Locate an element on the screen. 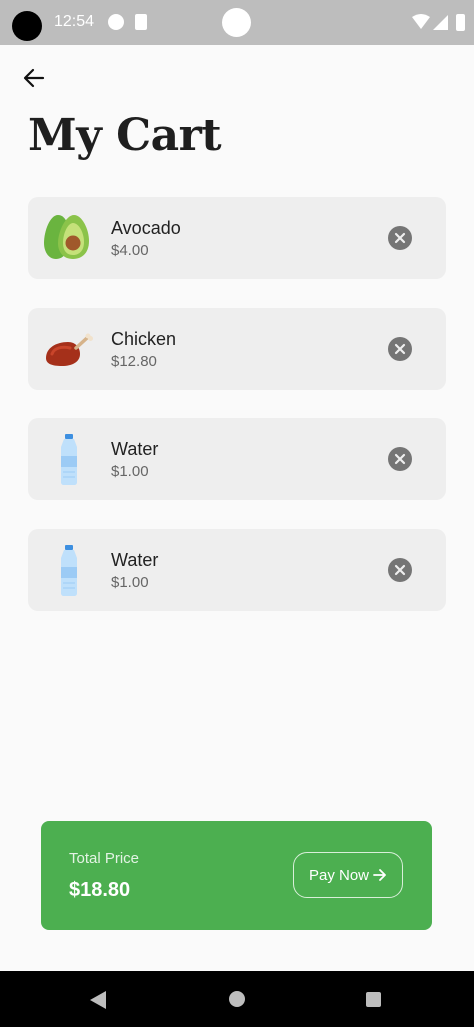  sd-card-icon is located at coordinates (141, 22).